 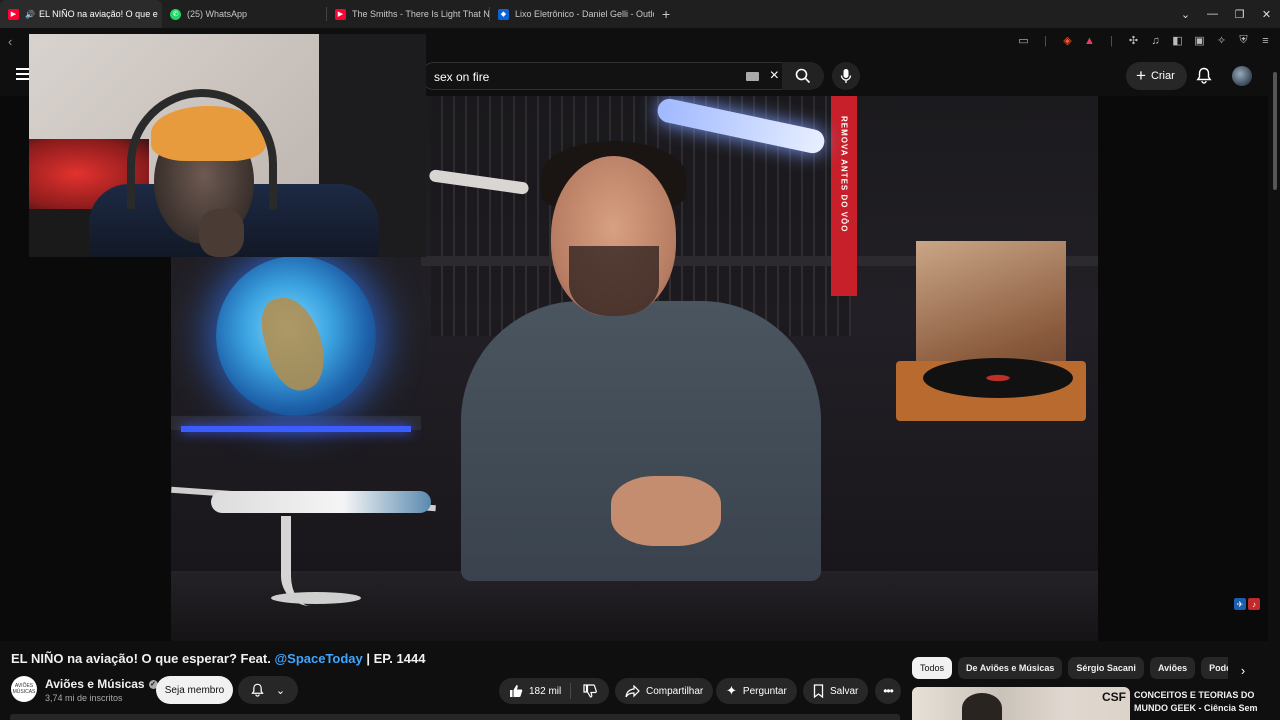 I want to click on menu-icon: ≡, so click(x=1265, y=40).